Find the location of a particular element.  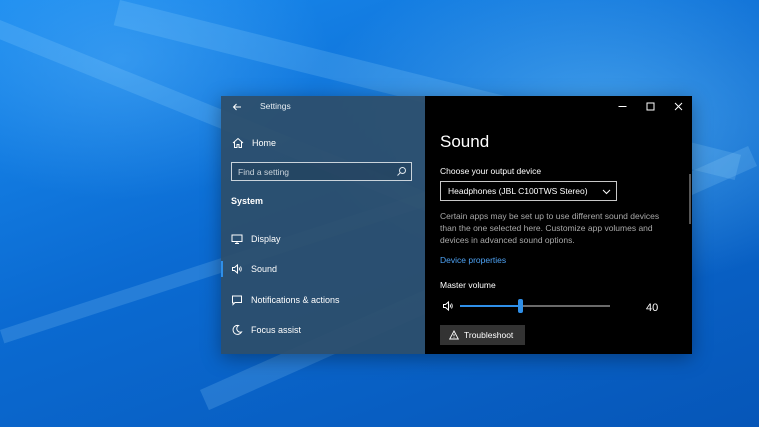

section-title: System is located at coordinates (247, 201).